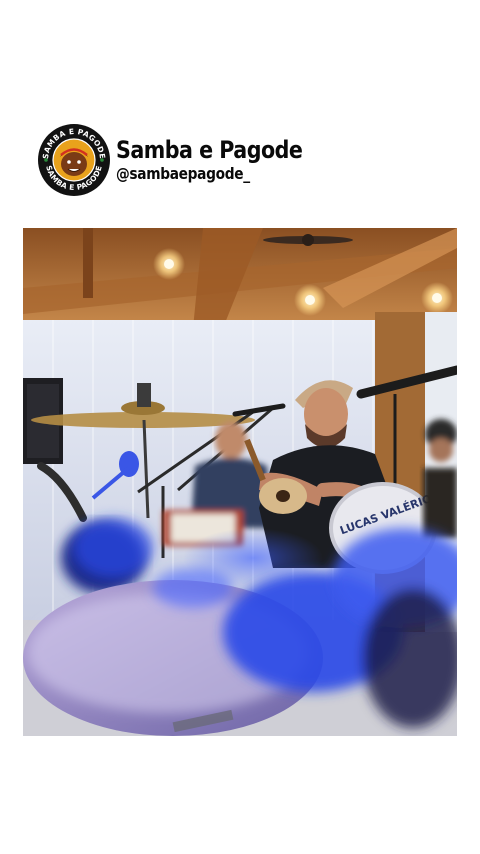 The image size is (480, 854). I want to click on account-handle: @sambaepagode_, so click(209, 174).